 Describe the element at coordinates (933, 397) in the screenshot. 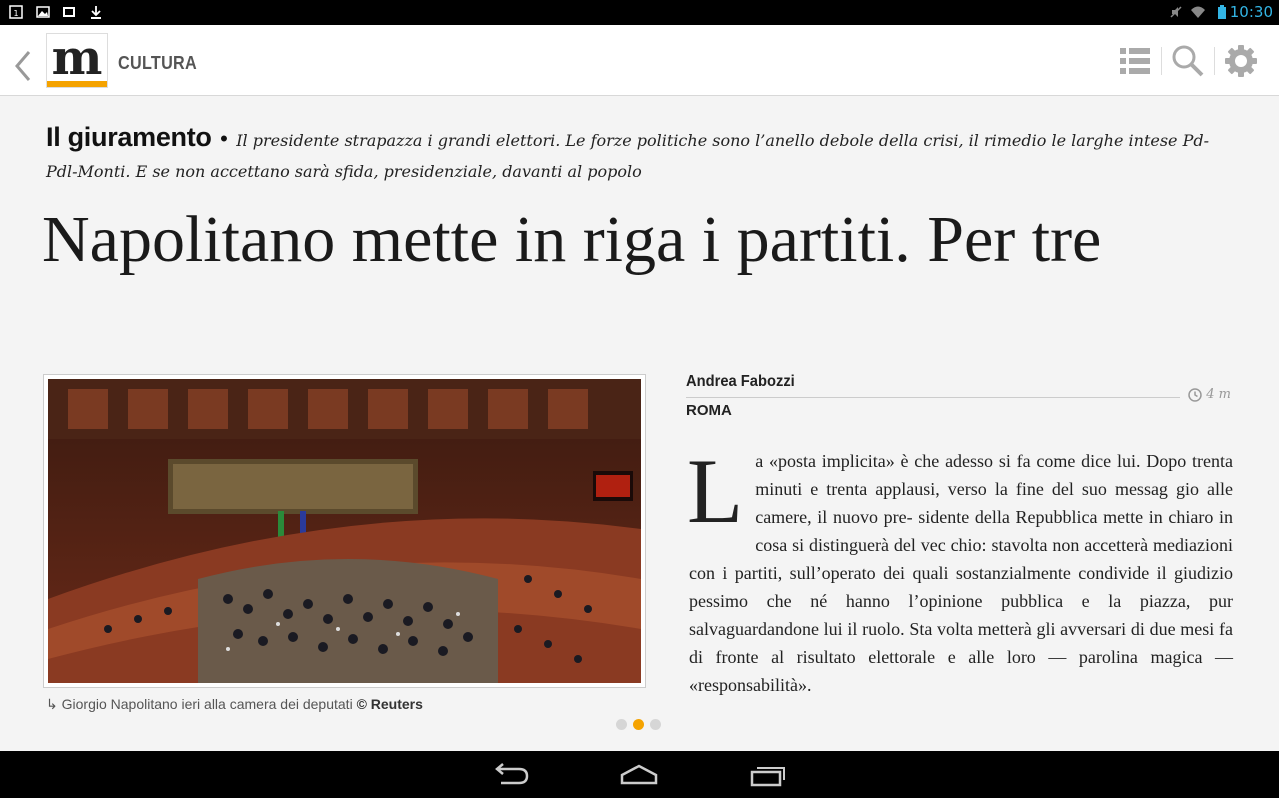

I see `byline-divider` at that location.